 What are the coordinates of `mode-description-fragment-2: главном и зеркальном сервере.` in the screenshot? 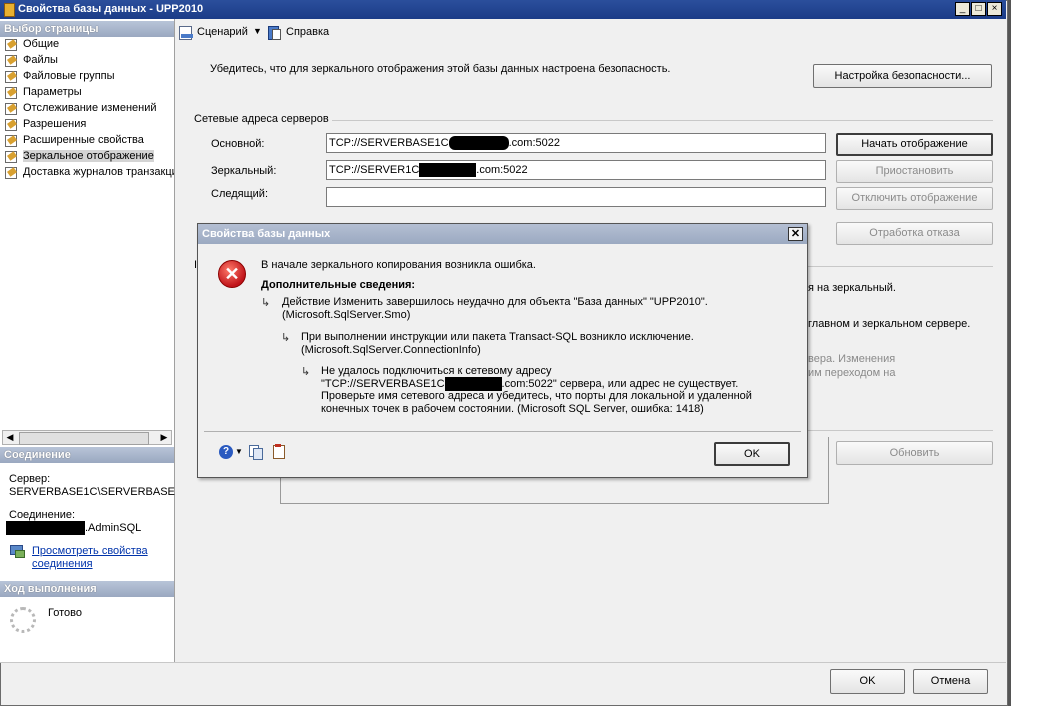 It's located at (889, 324).